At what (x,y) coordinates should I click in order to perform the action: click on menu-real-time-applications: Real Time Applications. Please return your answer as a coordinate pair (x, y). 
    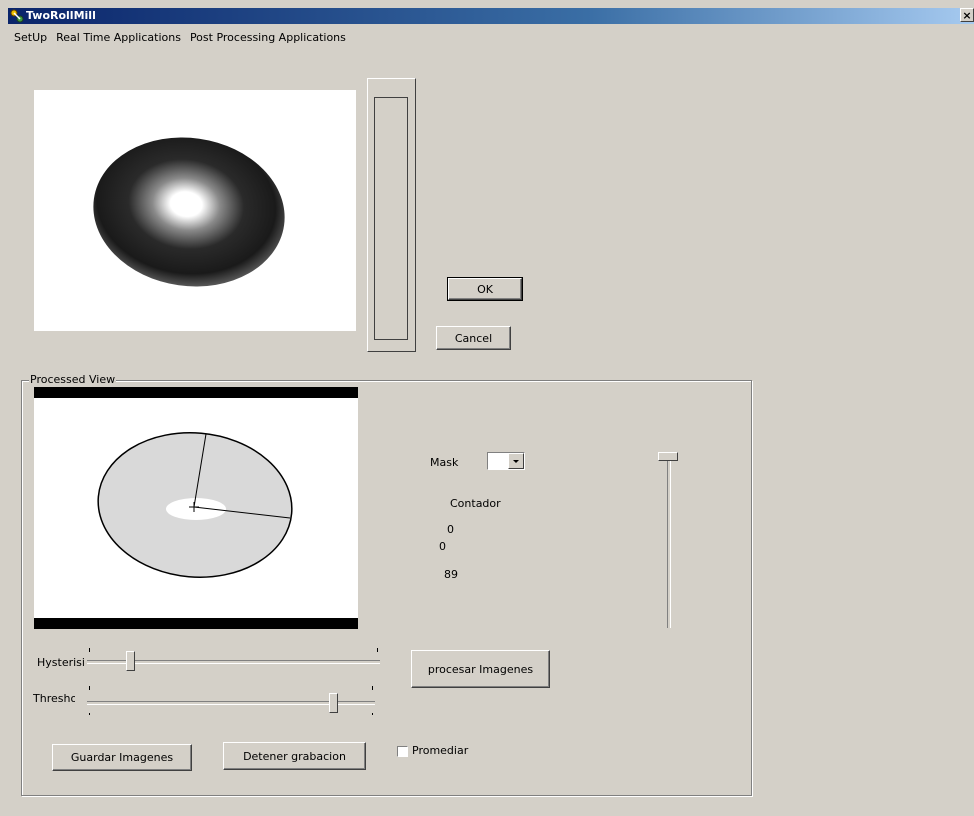
    Looking at the image, I should click on (118, 38).